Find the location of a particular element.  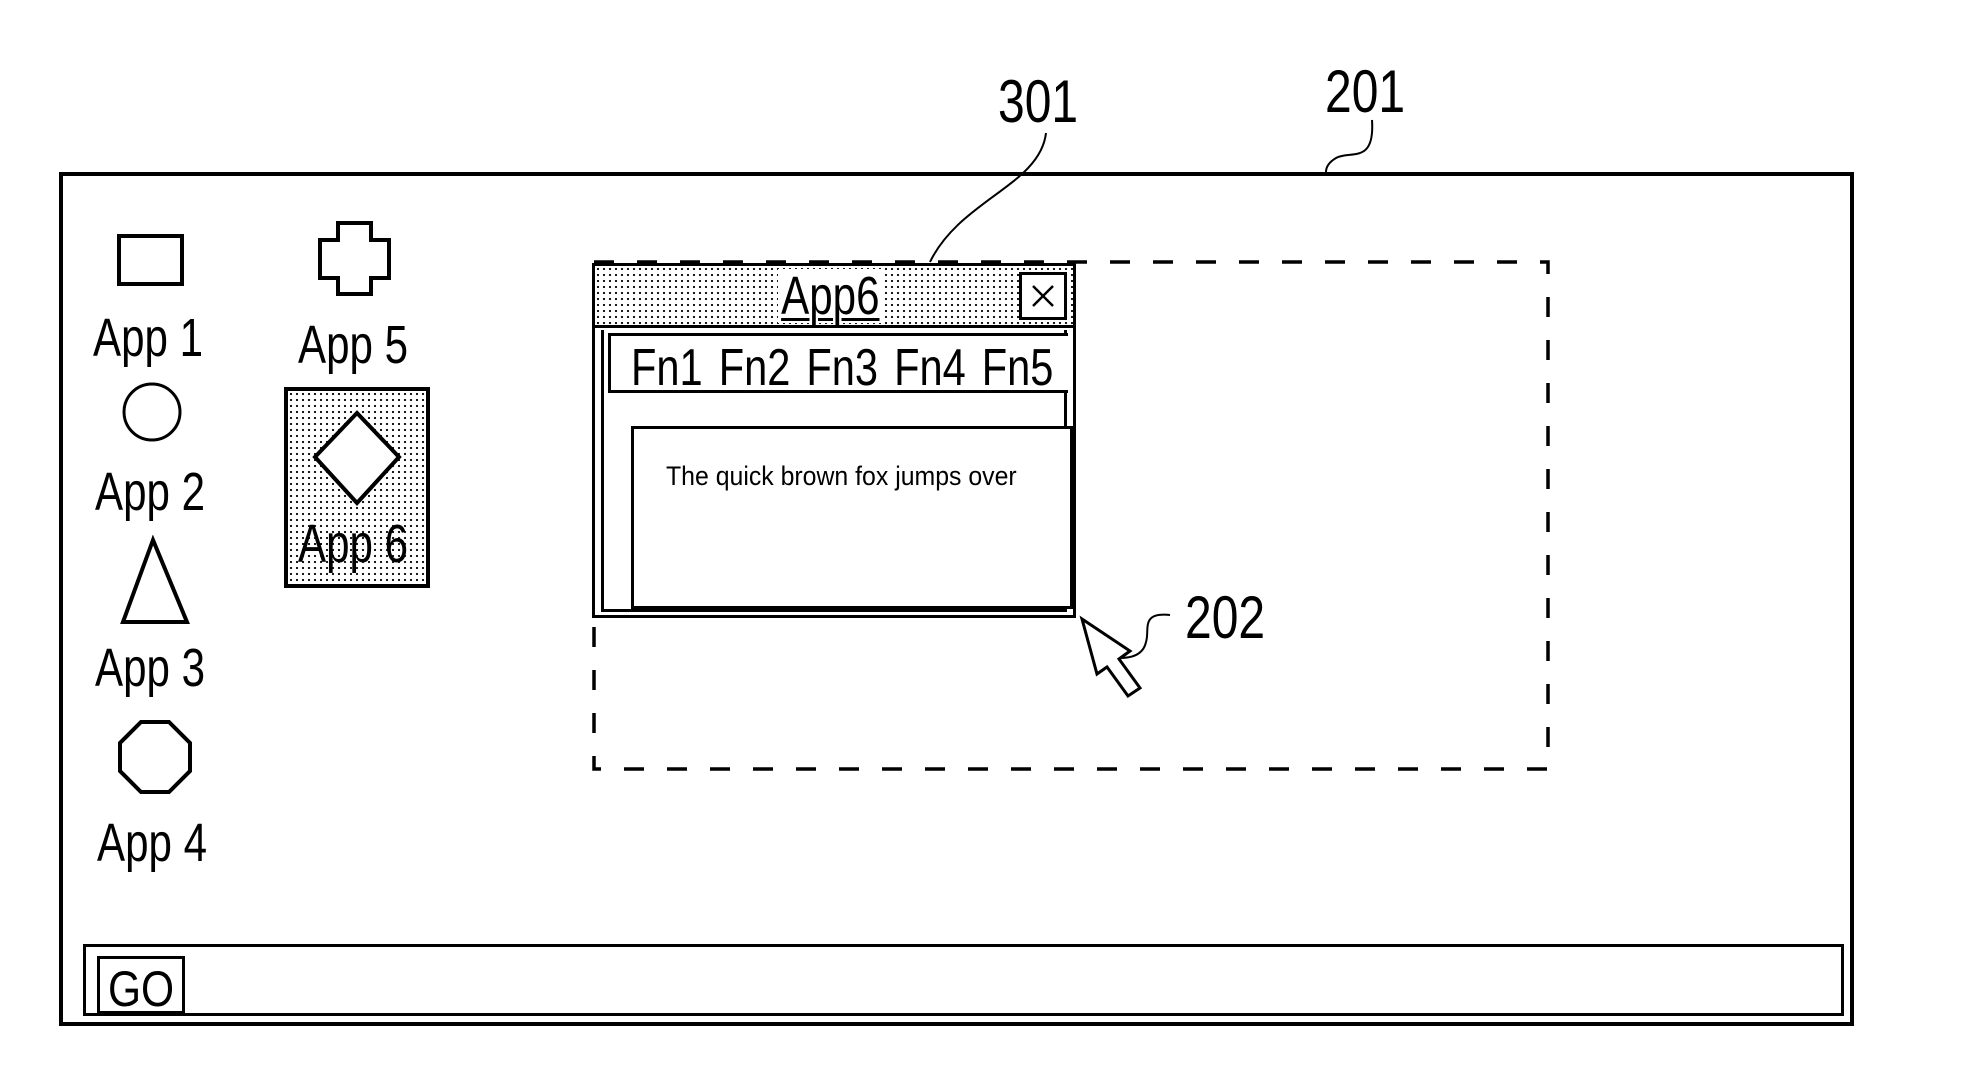

desktop-icon-app6-selected: App 6 is located at coordinates (357, 487).